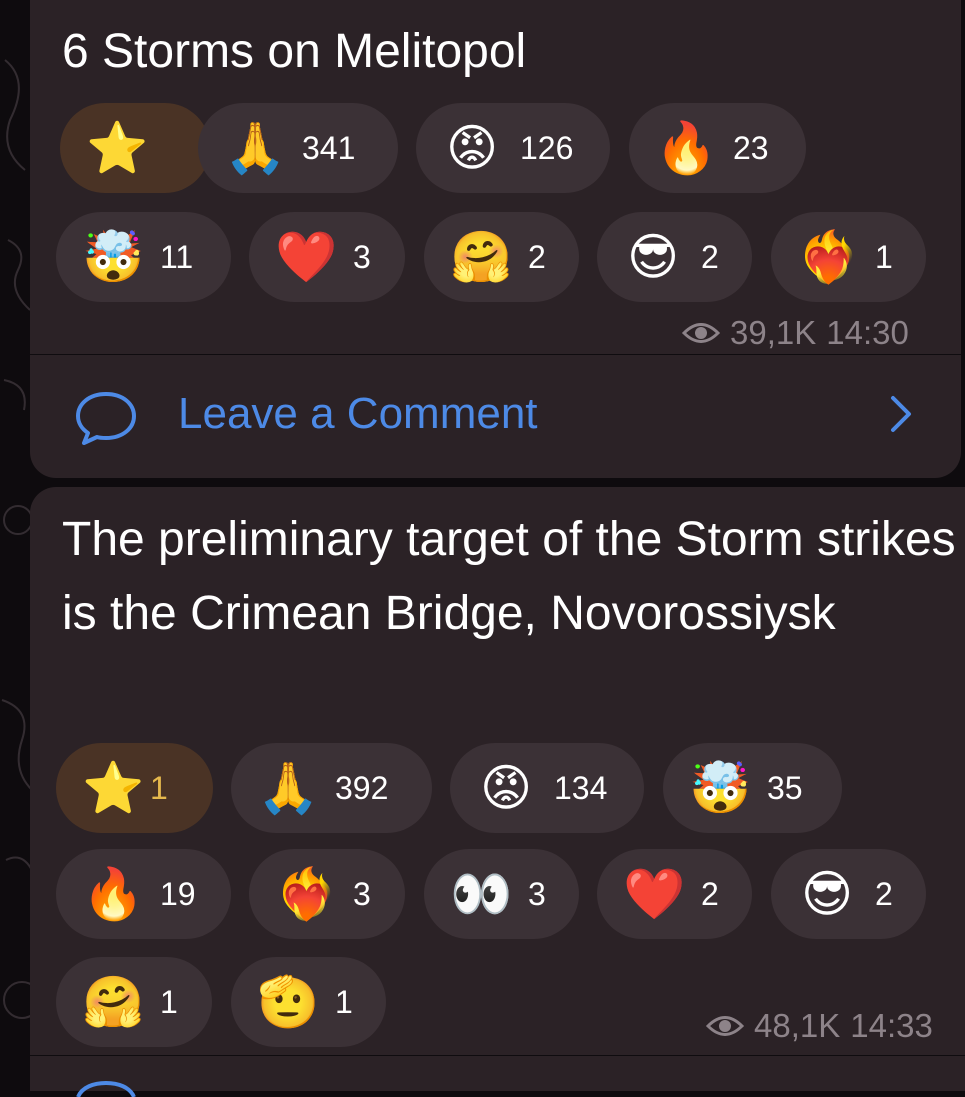 Image resolution: width=965 pixels, height=1097 pixels. I want to click on reaction-hugging-face: 🤗 1, so click(134, 1002).